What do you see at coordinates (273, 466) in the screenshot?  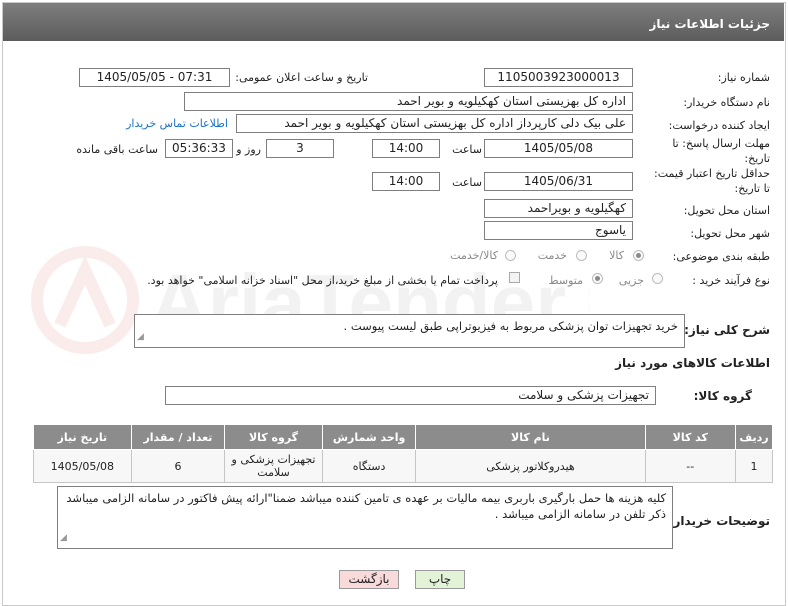 I see `cell-item-group: تجهیزات پزشکی و سلامت` at bounding box center [273, 466].